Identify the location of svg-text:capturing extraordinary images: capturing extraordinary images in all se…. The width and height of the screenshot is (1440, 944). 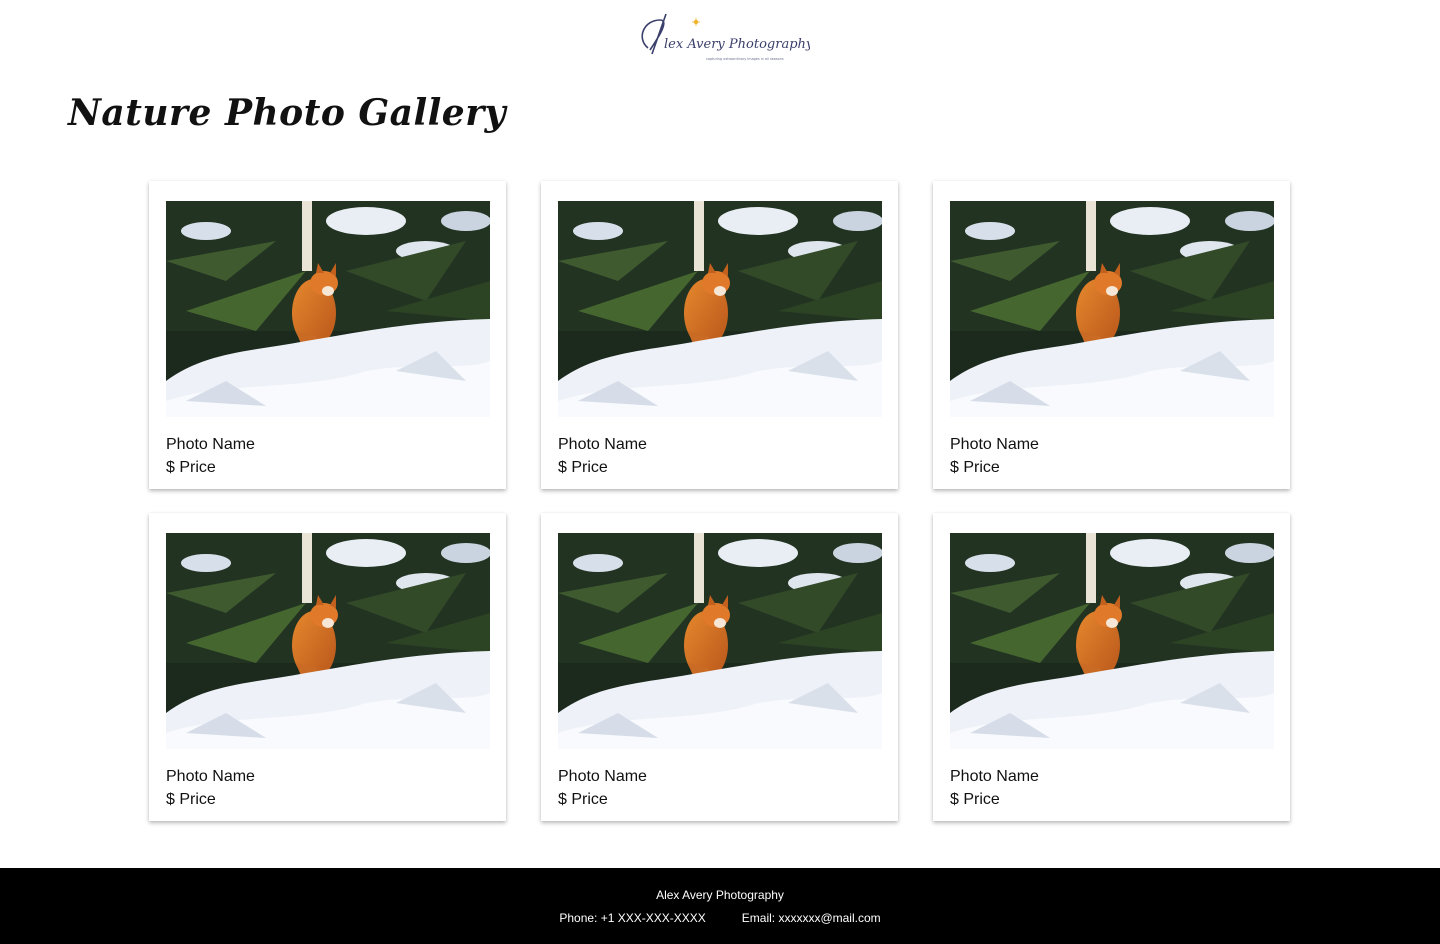
(745, 59).